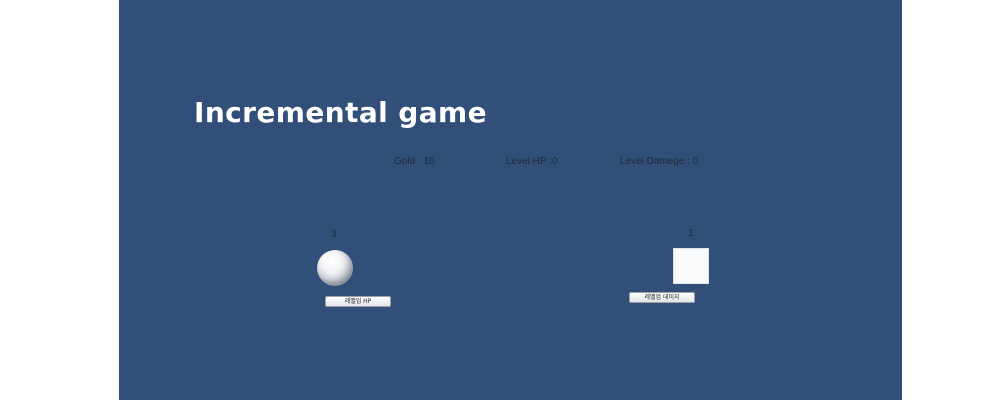 The height and width of the screenshot is (400, 1000). I want to click on game-title: Incremental game, so click(340, 112).